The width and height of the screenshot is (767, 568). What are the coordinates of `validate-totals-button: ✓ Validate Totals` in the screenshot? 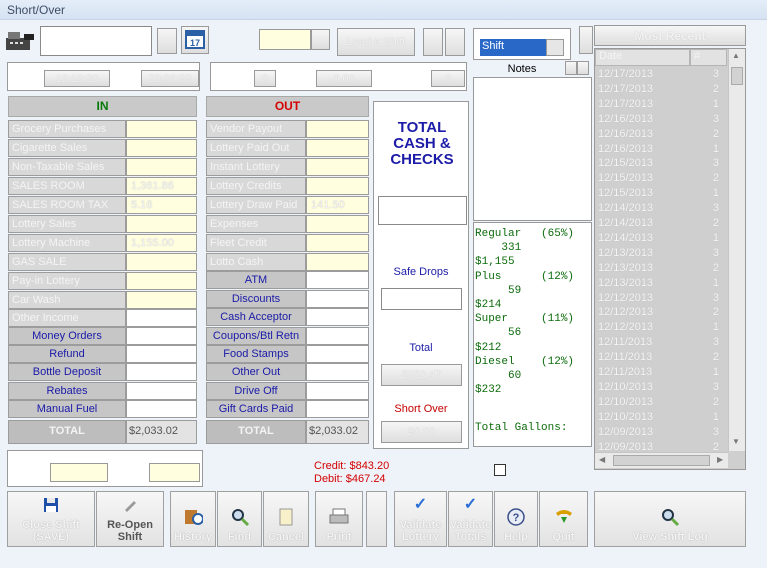 It's located at (470, 519).